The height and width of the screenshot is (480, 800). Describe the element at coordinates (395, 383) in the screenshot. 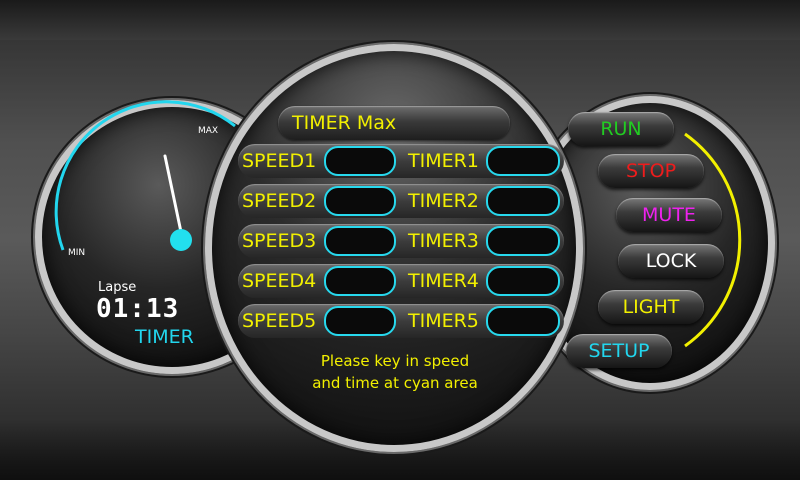

I see `instruction-line-2: and time at cyan area` at that location.